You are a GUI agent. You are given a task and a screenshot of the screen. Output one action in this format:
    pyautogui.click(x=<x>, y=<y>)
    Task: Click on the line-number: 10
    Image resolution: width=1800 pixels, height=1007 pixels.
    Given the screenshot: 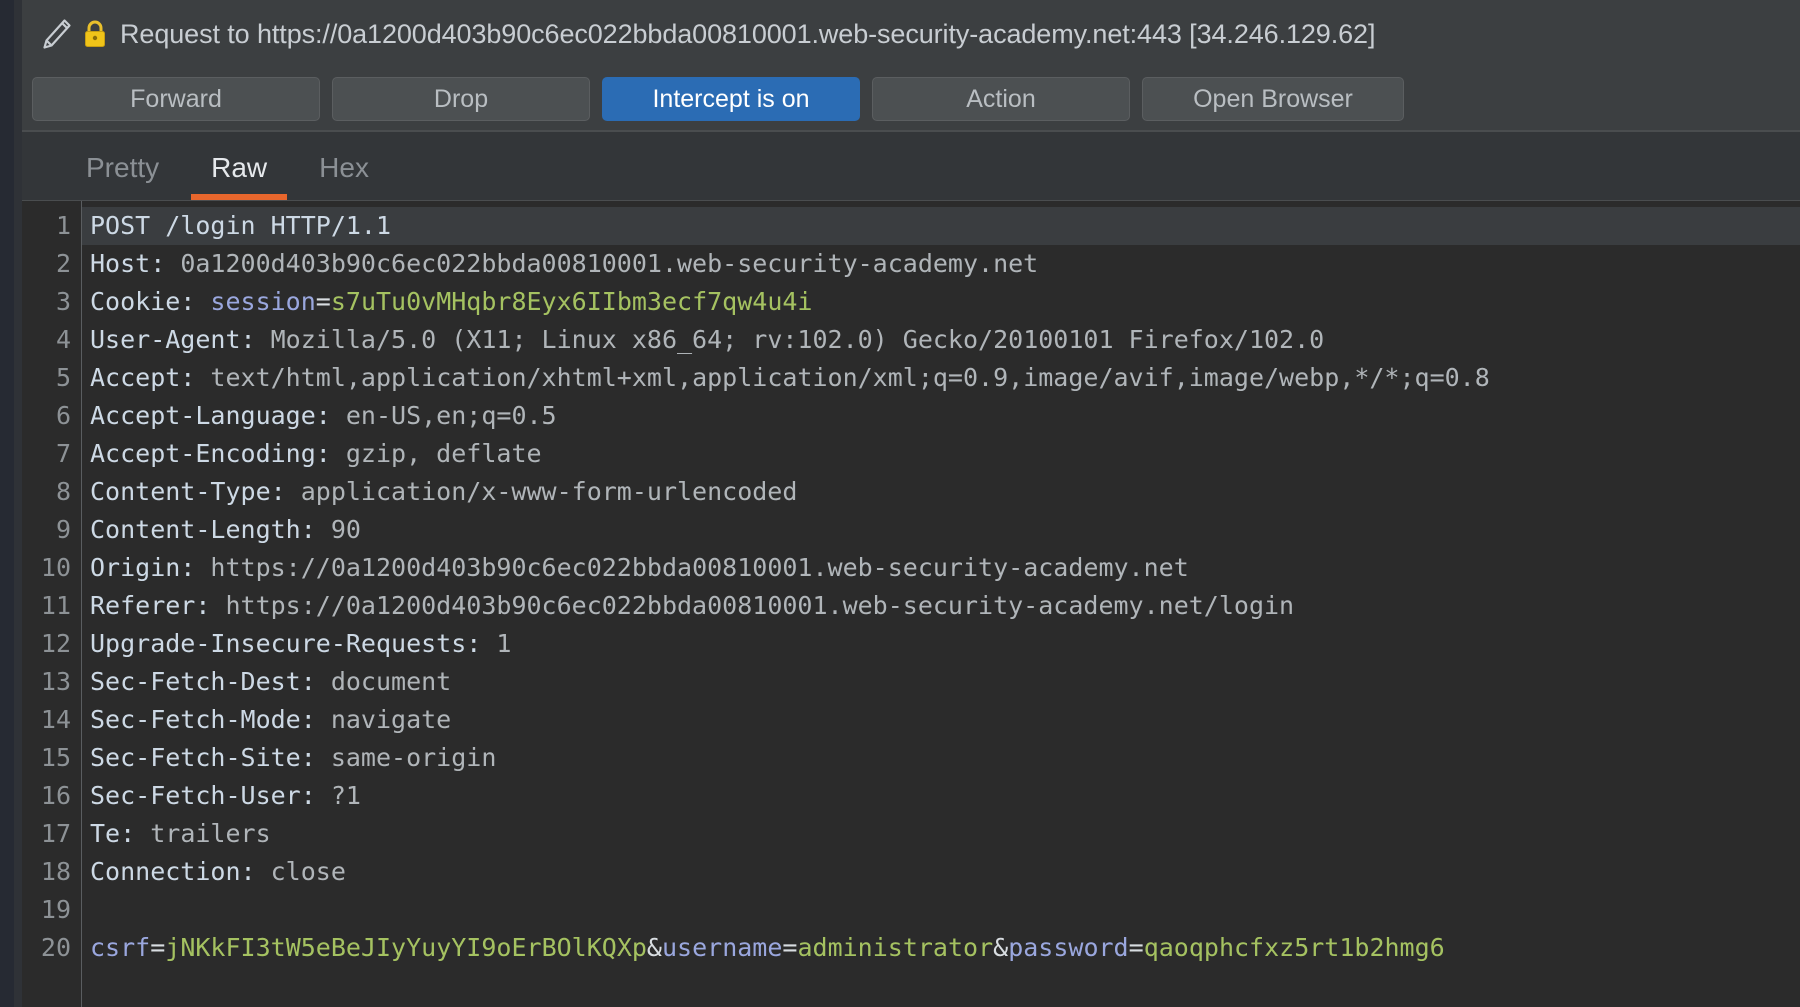 What is the action you would take?
    pyautogui.click(x=55, y=567)
    